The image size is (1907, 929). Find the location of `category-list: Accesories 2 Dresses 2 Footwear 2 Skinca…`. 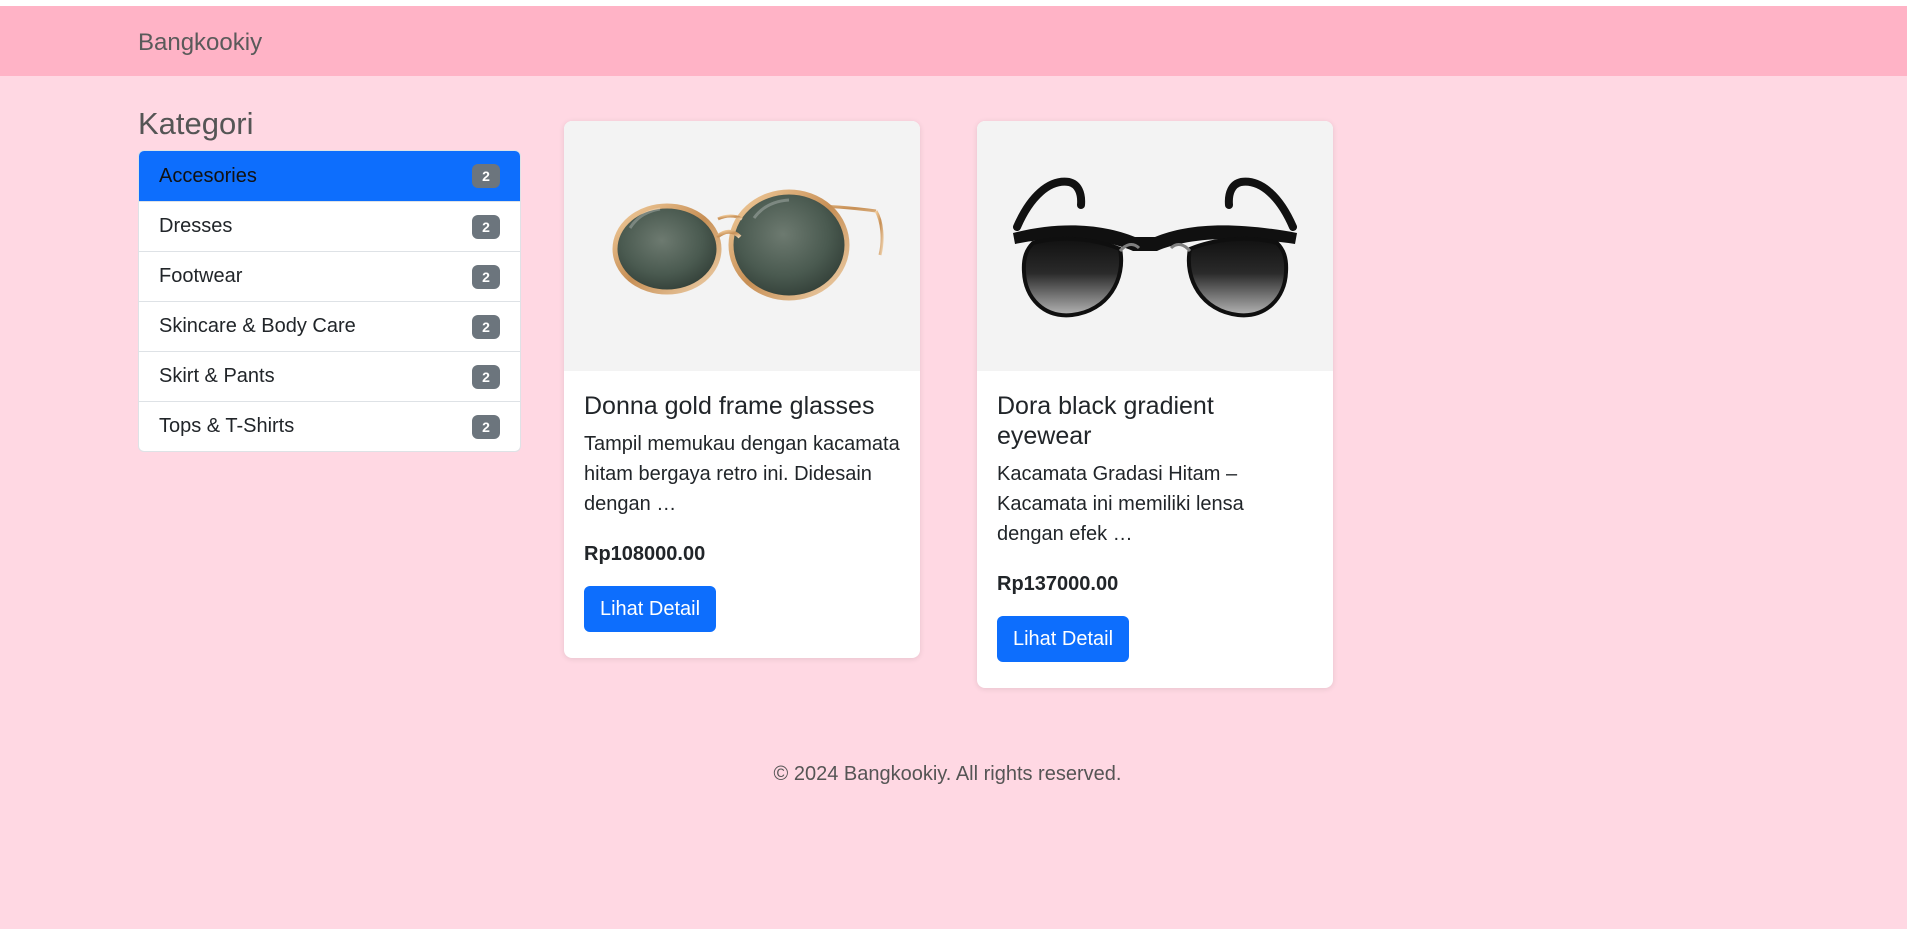

category-list: Accesories 2 Dresses 2 Footwear 2 Skinca… is located at coordinates (329, 301).